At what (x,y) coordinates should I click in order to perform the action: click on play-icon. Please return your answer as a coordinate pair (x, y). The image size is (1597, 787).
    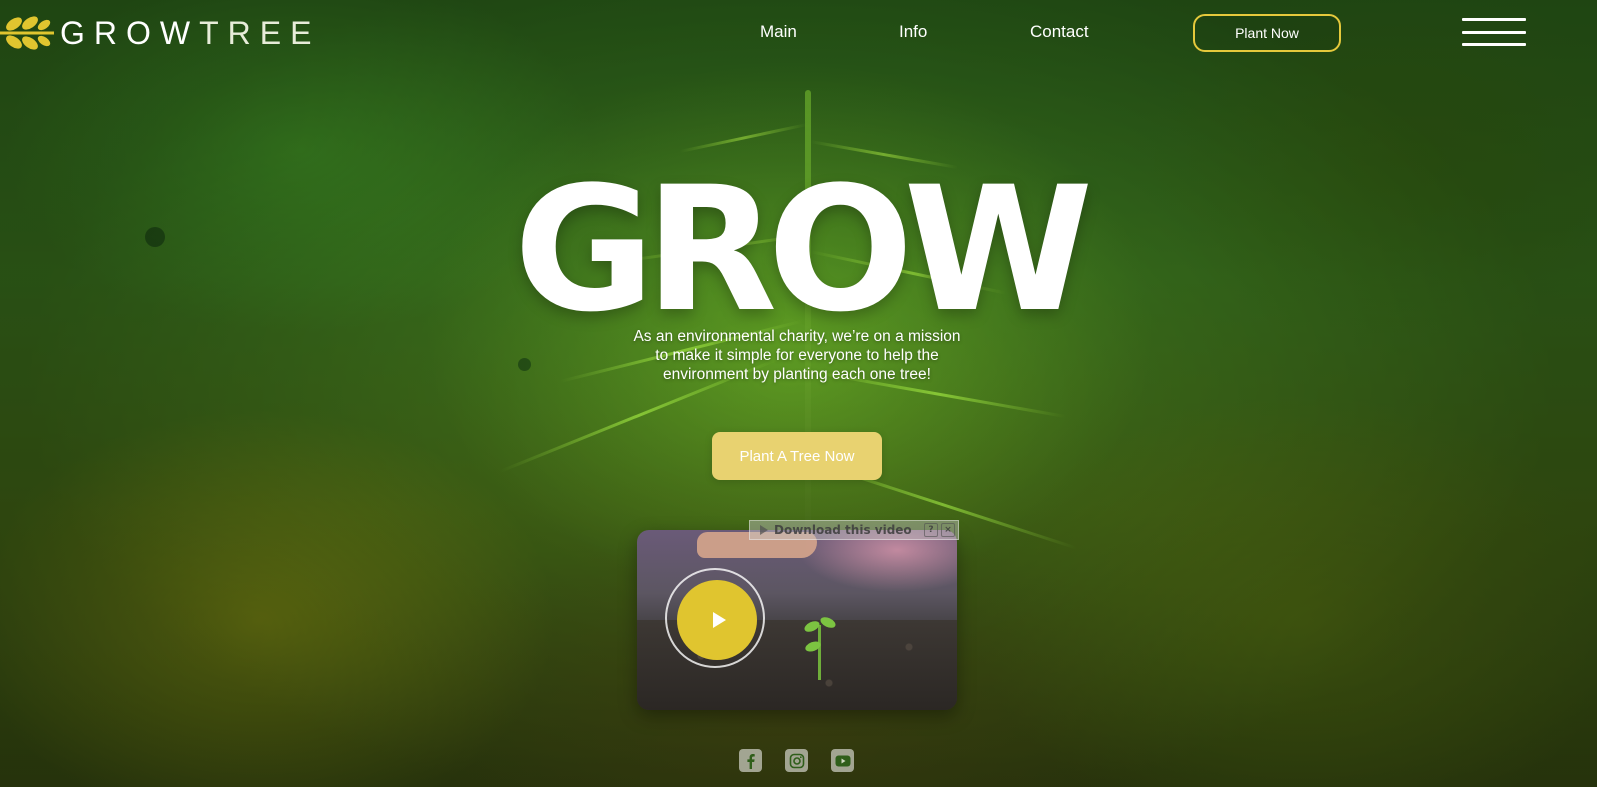
    Looking at the image, I should click on (719, 620).